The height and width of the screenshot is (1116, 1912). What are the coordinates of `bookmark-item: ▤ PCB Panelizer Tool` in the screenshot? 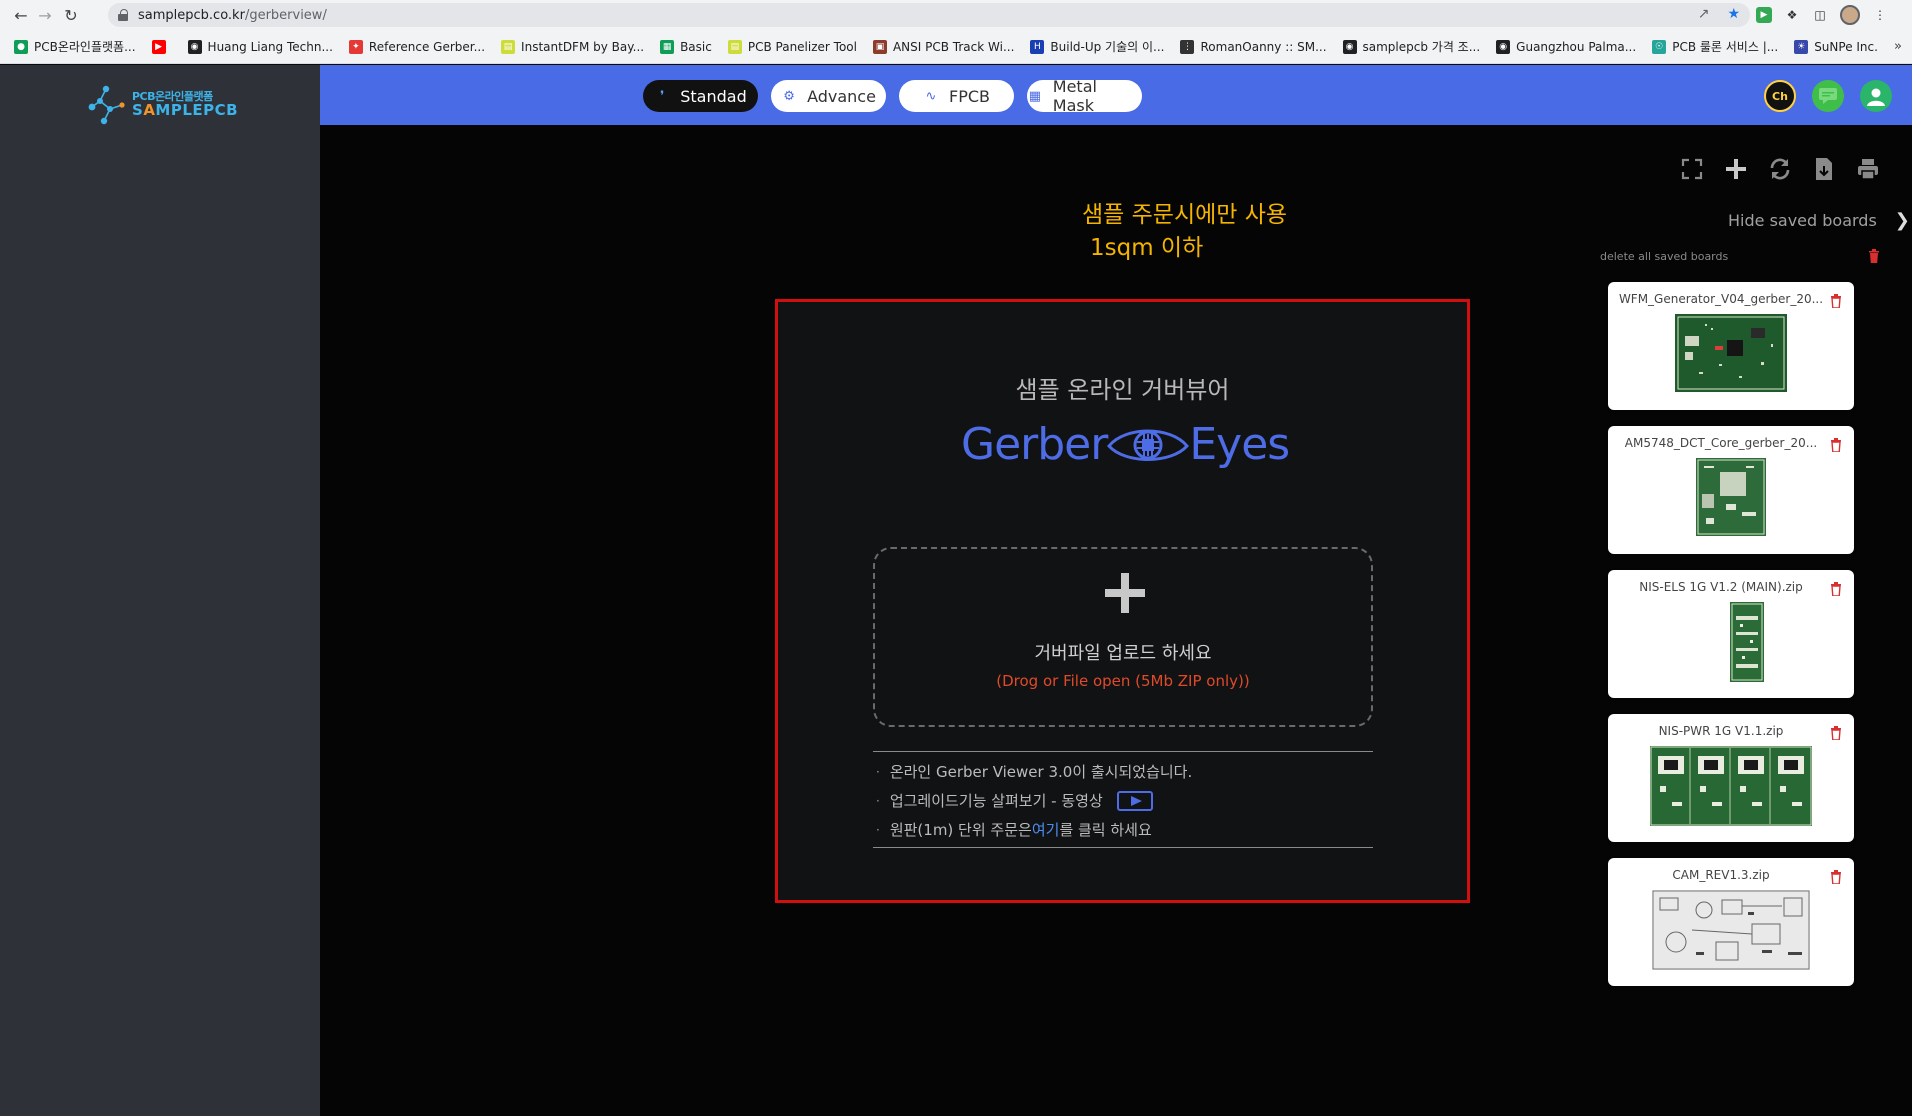 It's located at (792, 46).